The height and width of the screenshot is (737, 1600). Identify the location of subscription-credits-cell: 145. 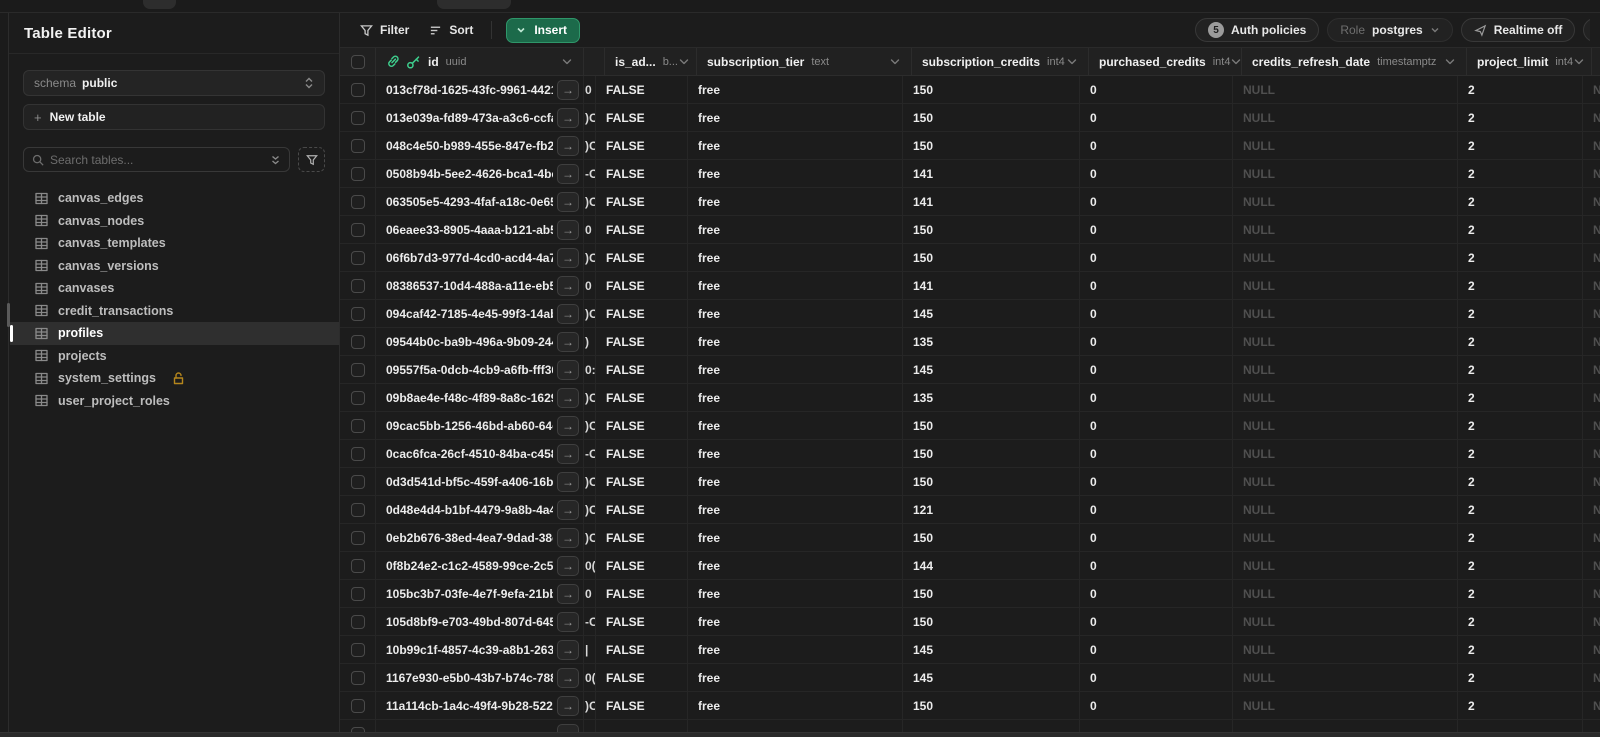
(991, 649).